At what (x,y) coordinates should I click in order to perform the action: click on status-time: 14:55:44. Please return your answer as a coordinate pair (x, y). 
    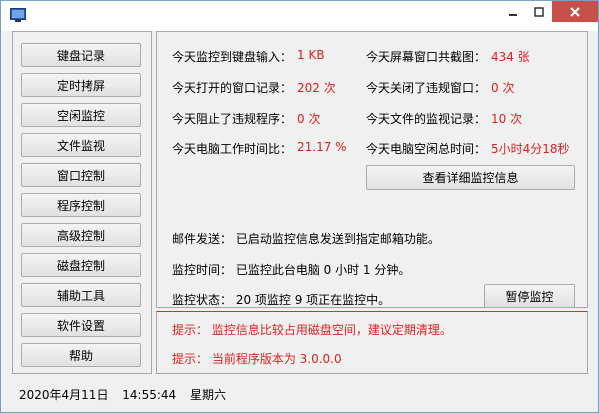
    Looking at the image, I should click on (149, 395).